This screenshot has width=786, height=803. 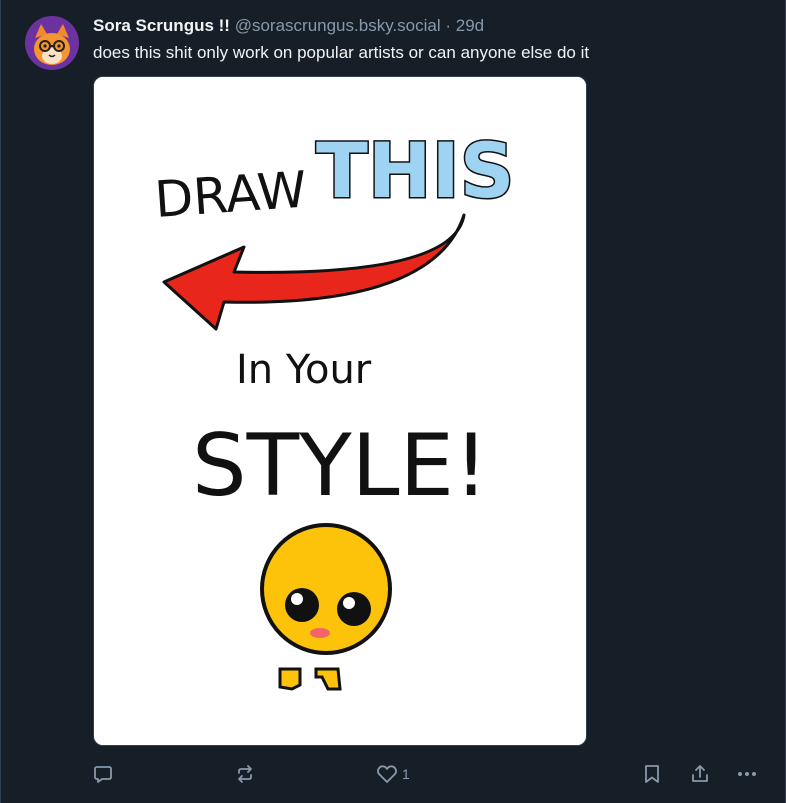 I want to click on like-count: 1, so click(x=406, y=774).